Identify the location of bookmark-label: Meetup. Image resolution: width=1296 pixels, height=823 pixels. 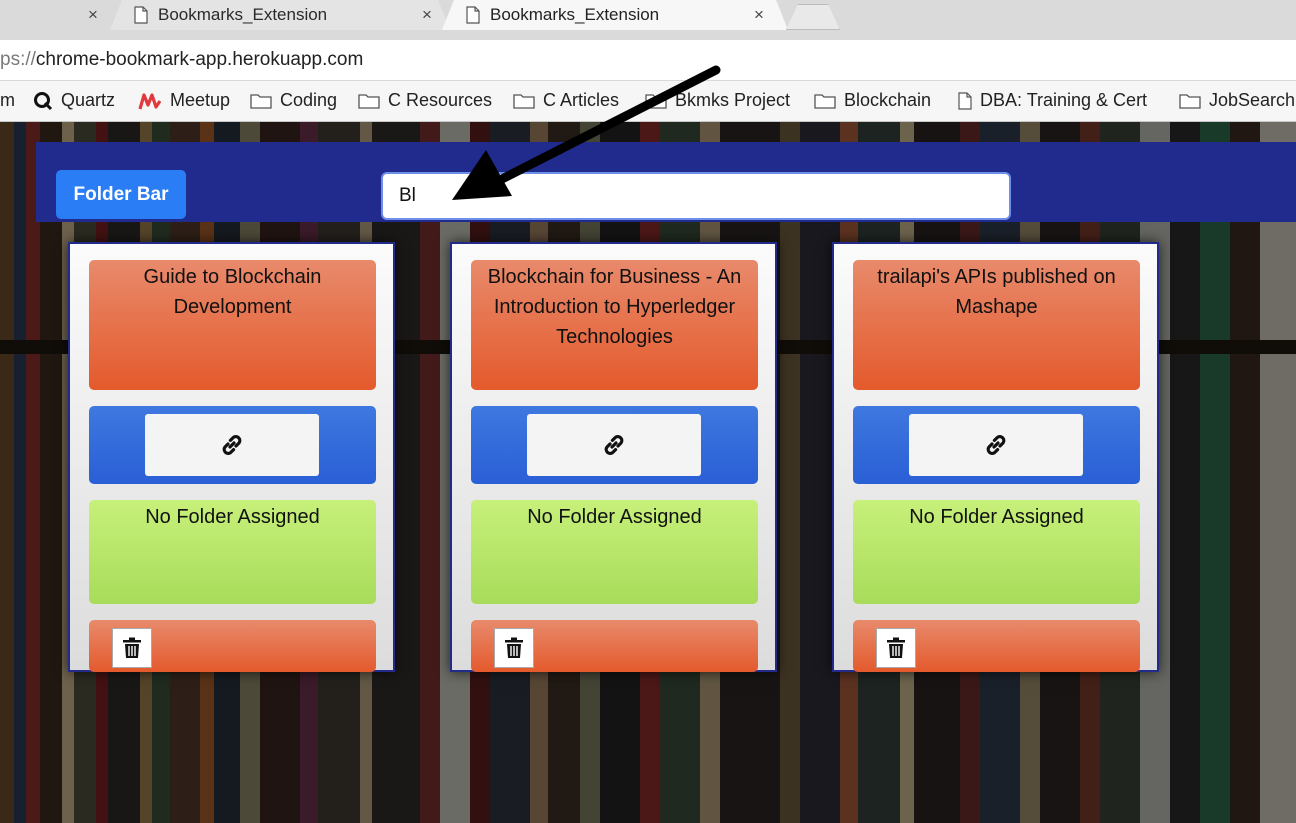
(200, 100).